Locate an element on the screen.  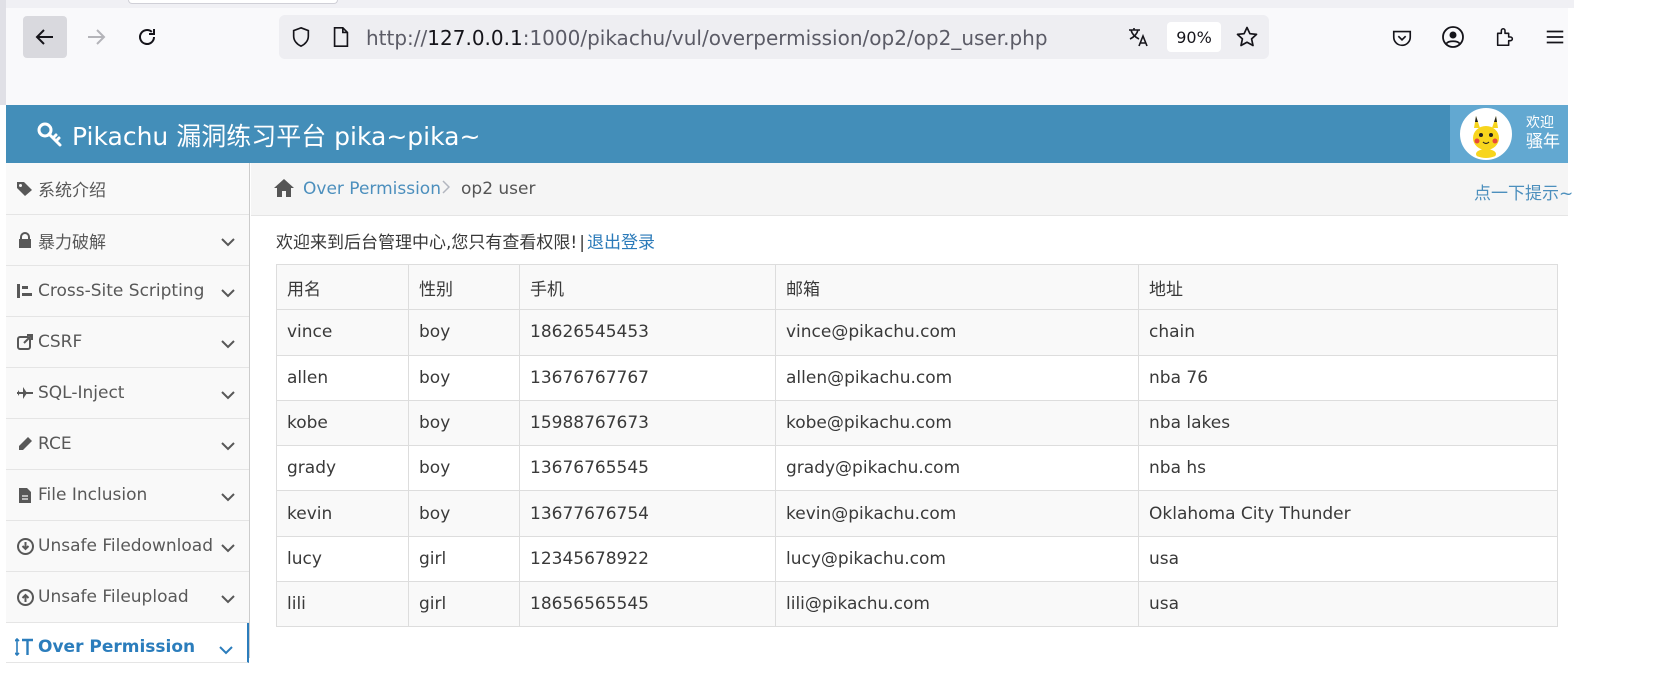
cell-email: kobe@pikachu.com is located at coordinates (957, 423).